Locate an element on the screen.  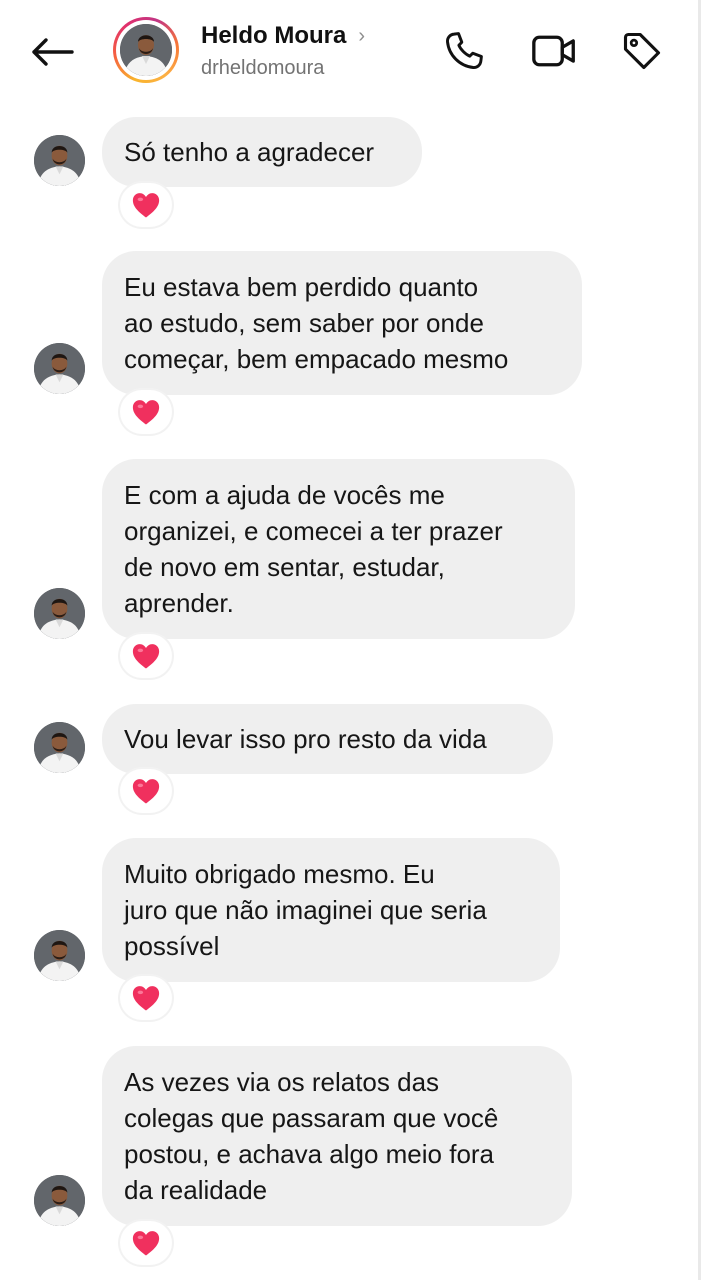
video-icon is located at coordinates (553, 51).